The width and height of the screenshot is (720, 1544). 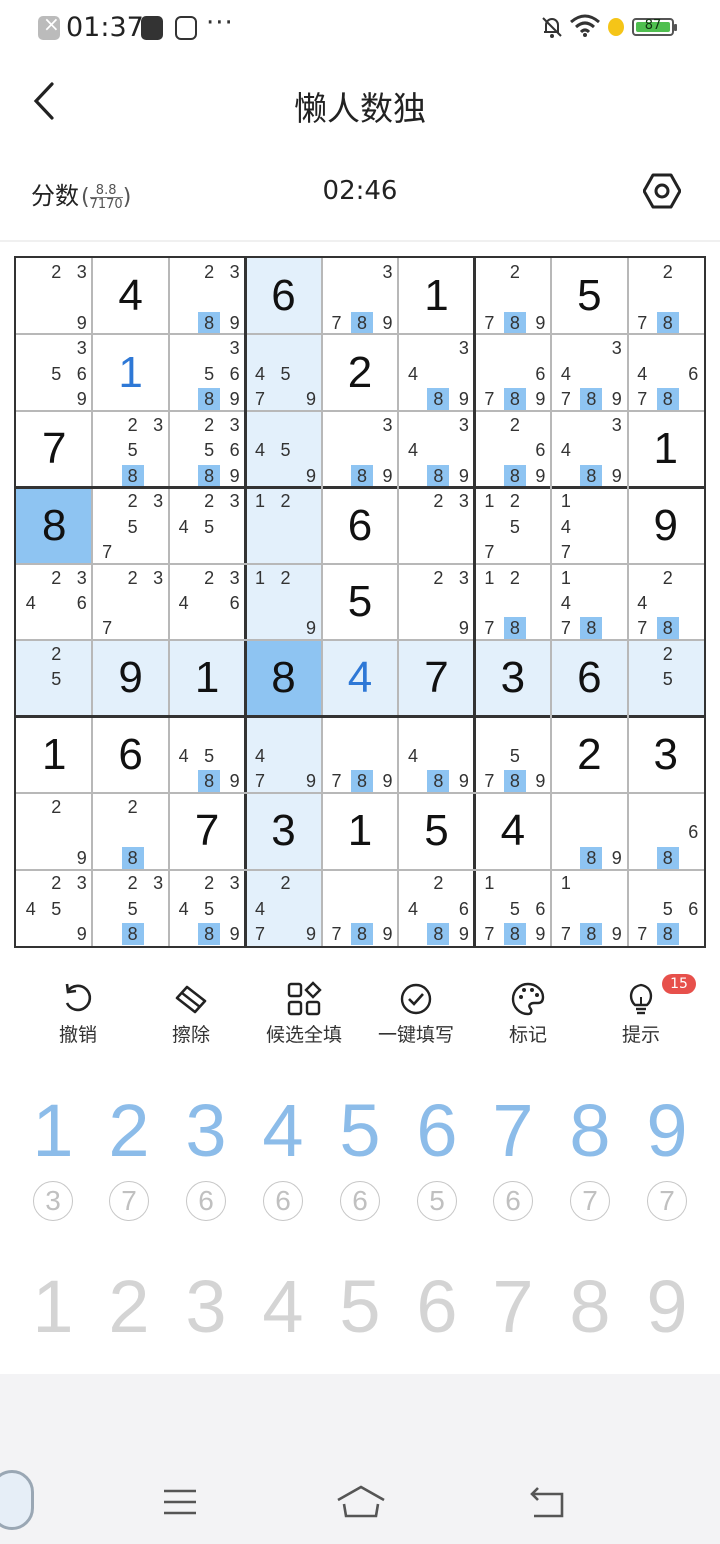 What do you see at coordinates (17, 1500) in the screenshot?
I see `floating-assistant-button` at bounding box center [17, 1500].